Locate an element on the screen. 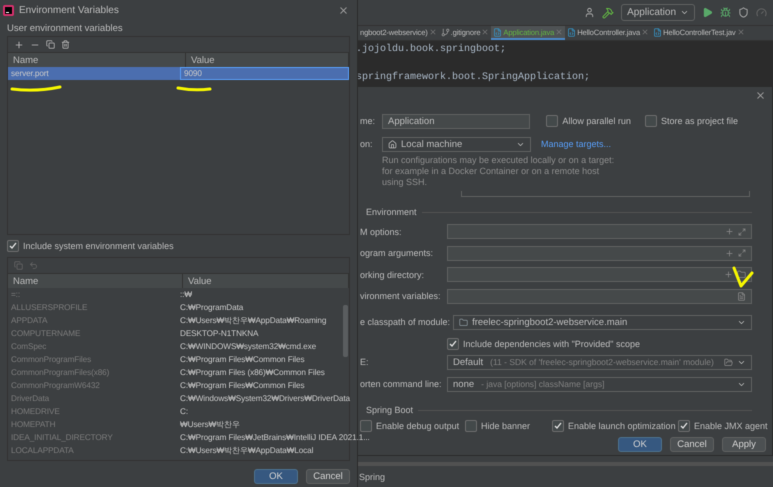  field-label: orten command line: is located at coordinates (401, 384).